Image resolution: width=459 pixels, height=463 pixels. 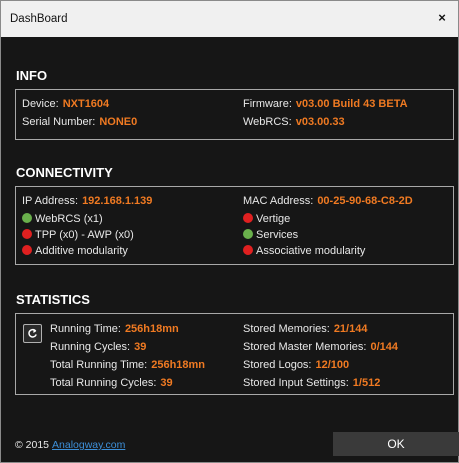 What do you see at coordinates (267, 104) in the screenshot?
I see `firmware-label: Firmware:` at bounding box center [267, 104].